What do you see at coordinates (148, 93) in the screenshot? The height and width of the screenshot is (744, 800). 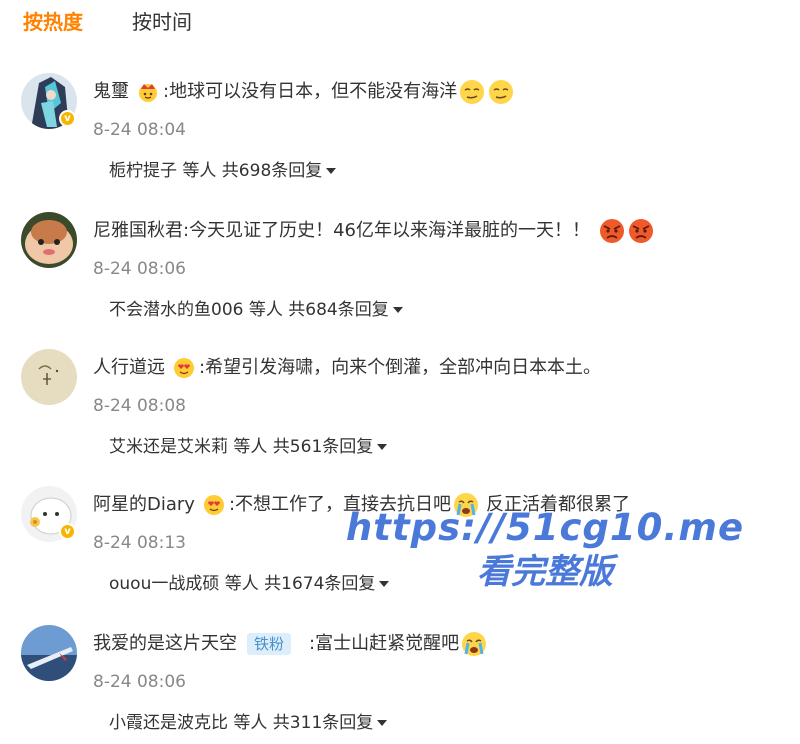 I see `crown-emoji-icon` at bounding box center [148, 93].